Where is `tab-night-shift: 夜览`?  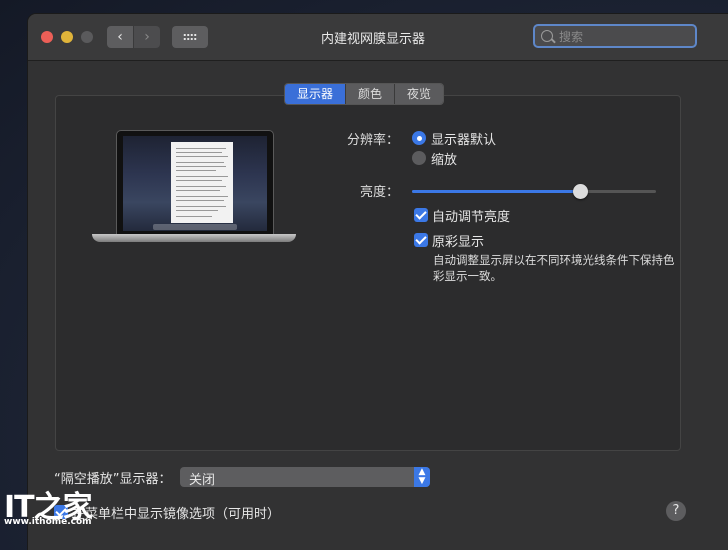 tab-night-shift: 夜览 is located at coordinates (419, 94).